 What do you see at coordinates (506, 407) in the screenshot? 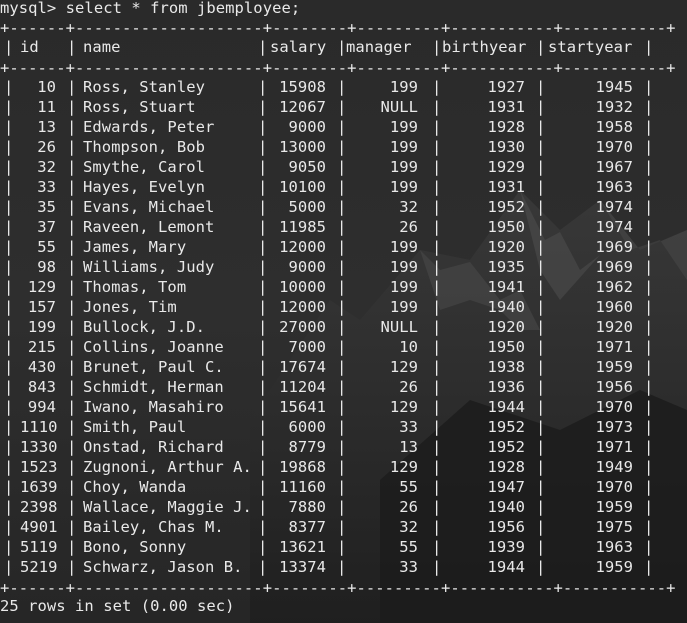
I see `cell-birthyear: 1944` at bounding box center [506, 407].